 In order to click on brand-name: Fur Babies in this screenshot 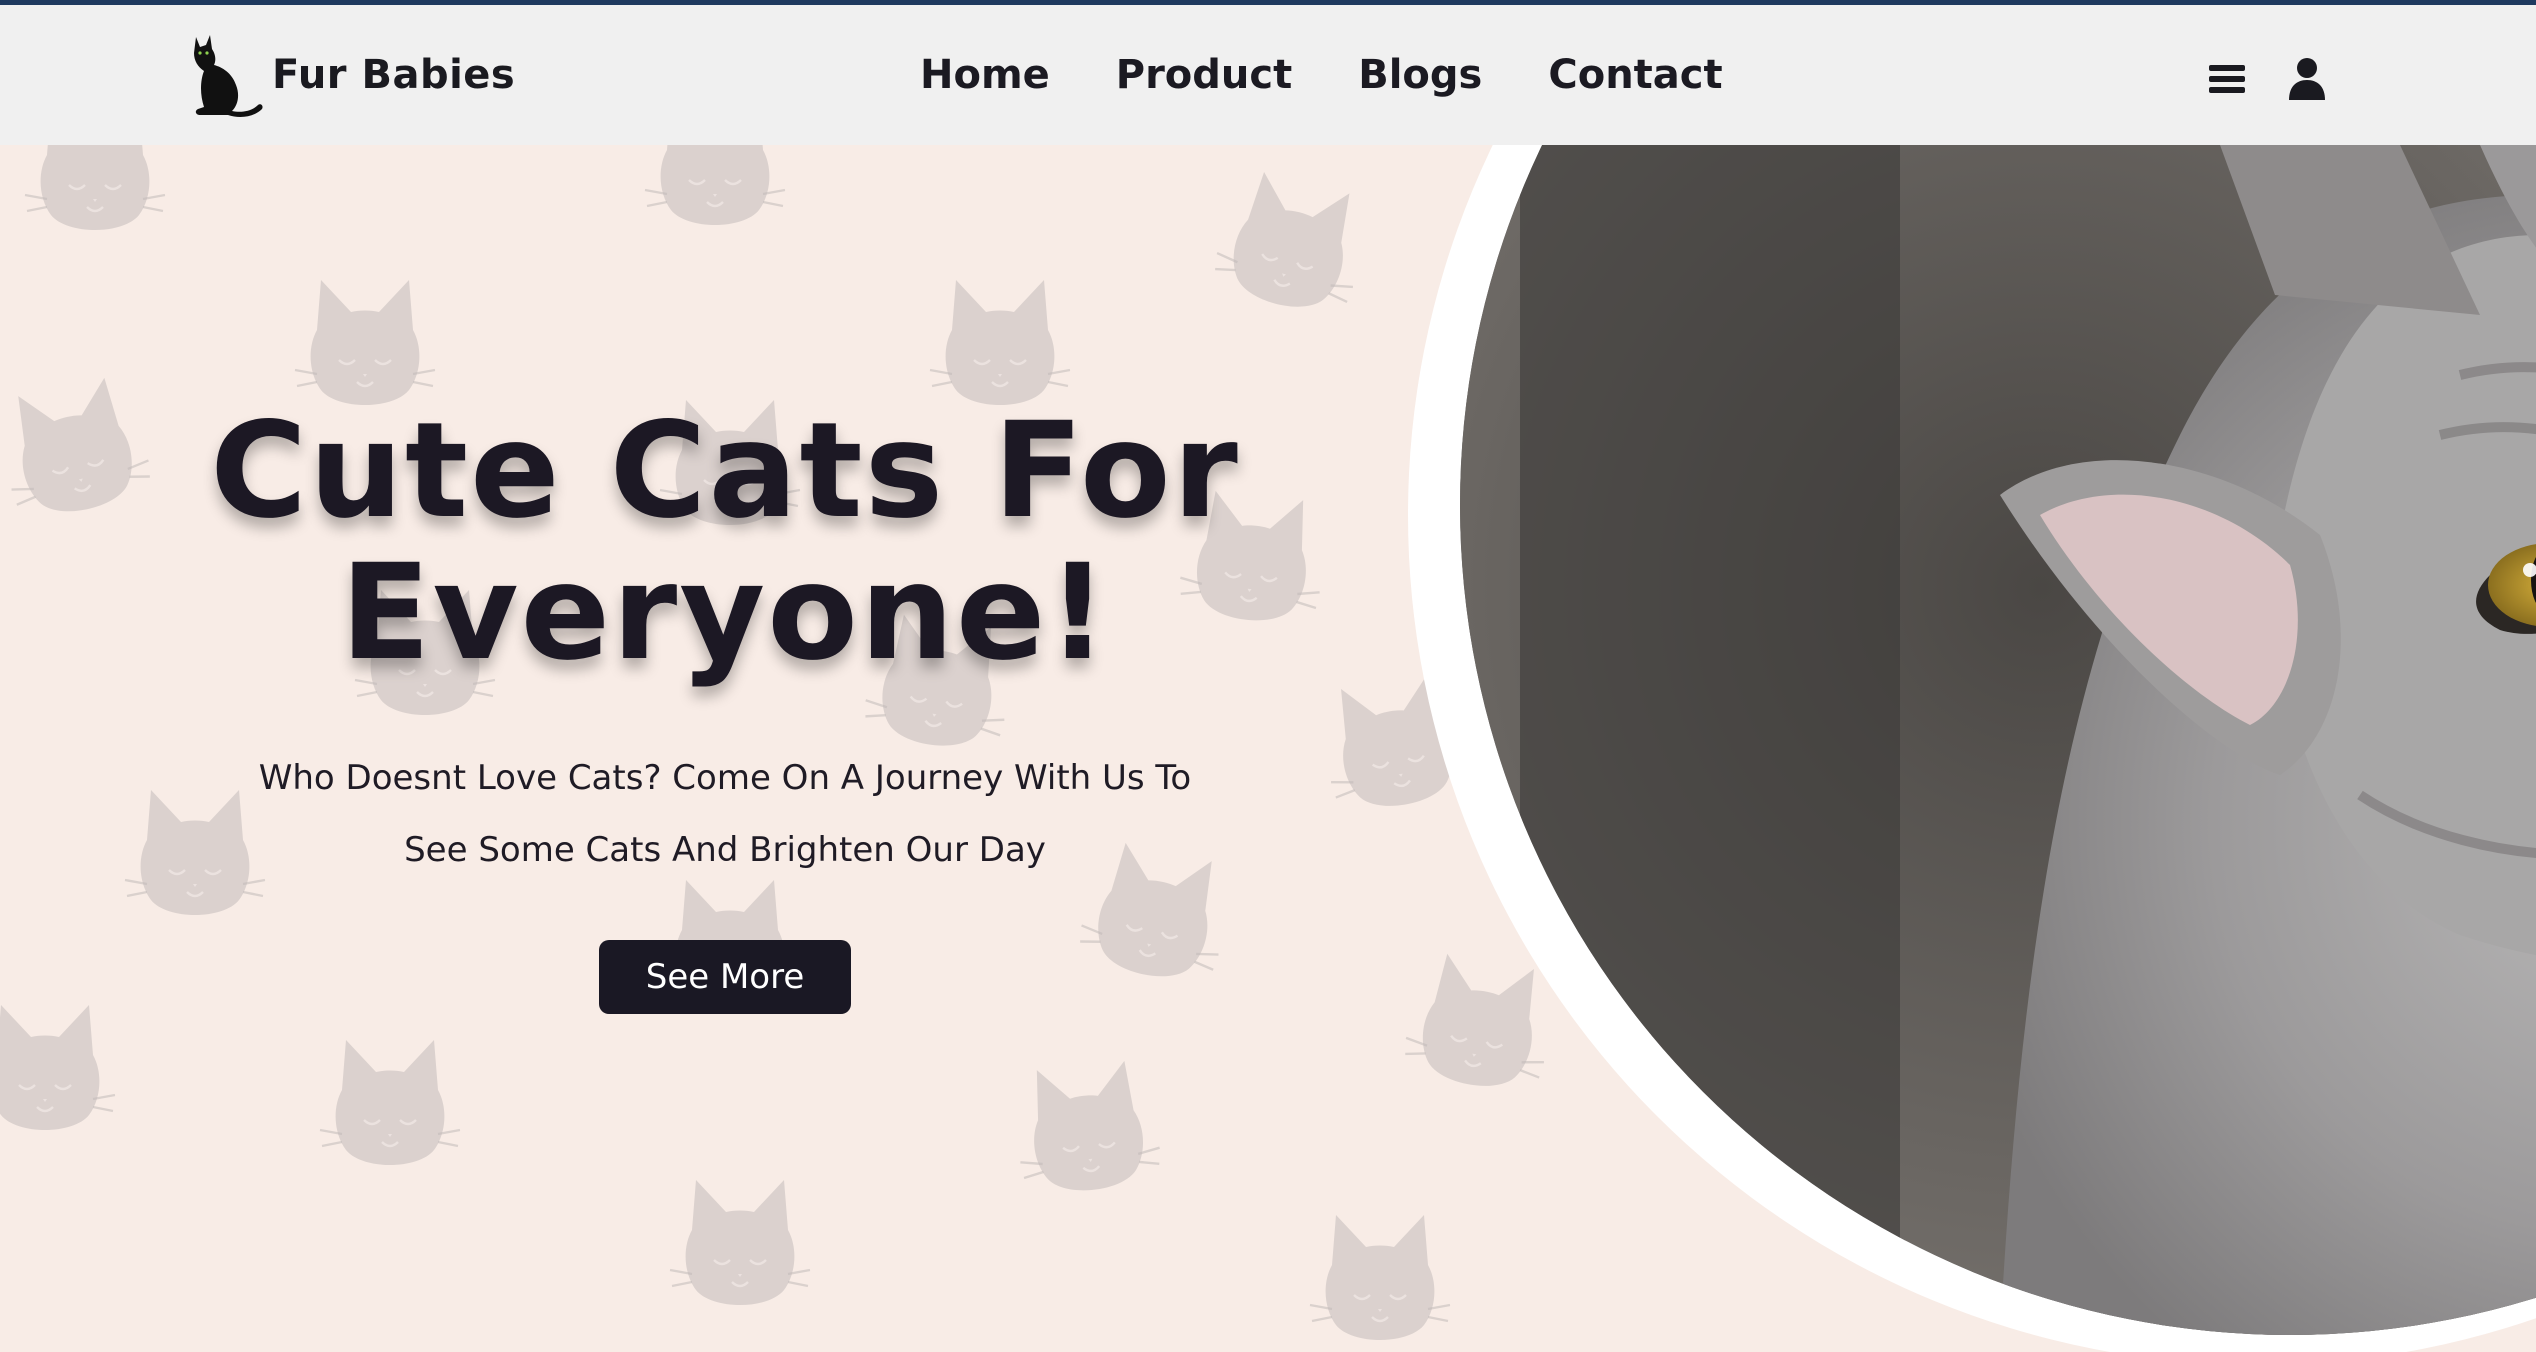, I will do `click(394, 75)`.